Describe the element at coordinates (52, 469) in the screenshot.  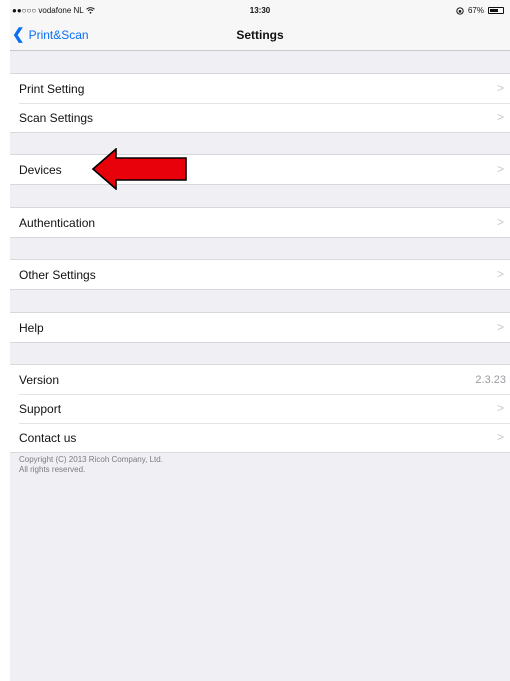
I see `rights-text: All rights reserved.` at that location.